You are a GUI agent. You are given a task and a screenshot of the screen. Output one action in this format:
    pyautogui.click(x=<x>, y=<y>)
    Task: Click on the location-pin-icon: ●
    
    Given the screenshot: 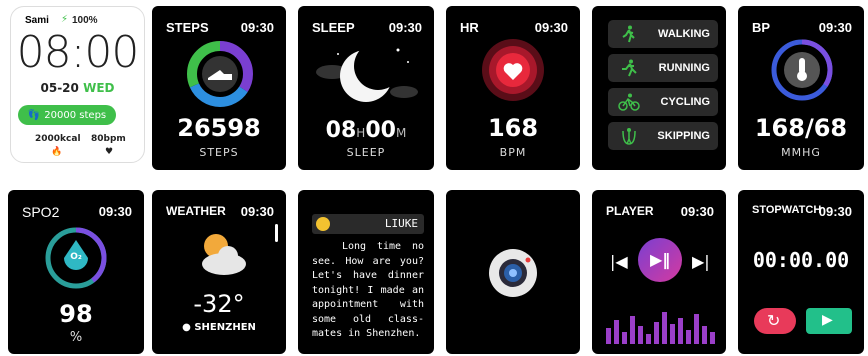 What is the action you would take?
    pyautogui.click(x=186, y=327)
    